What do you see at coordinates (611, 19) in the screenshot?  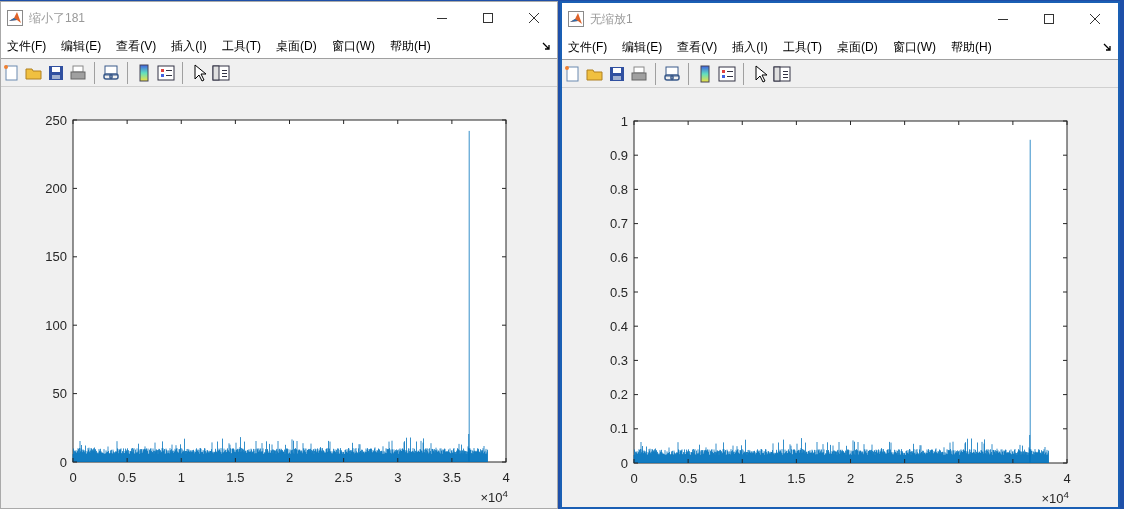 I see `window-title: 无缩放1` at bounding box center [611, 19].